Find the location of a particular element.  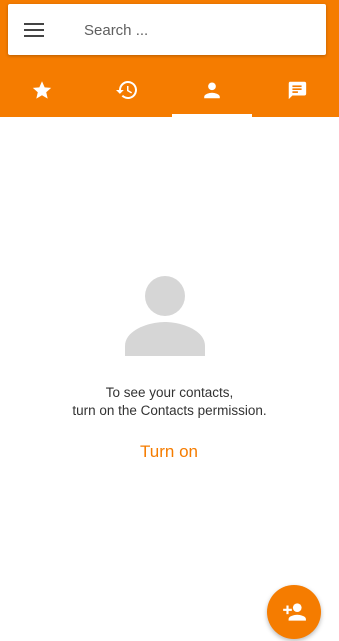

permission-message-line-2: turn on the Contacts permission. is located at coordinates (169, 410).